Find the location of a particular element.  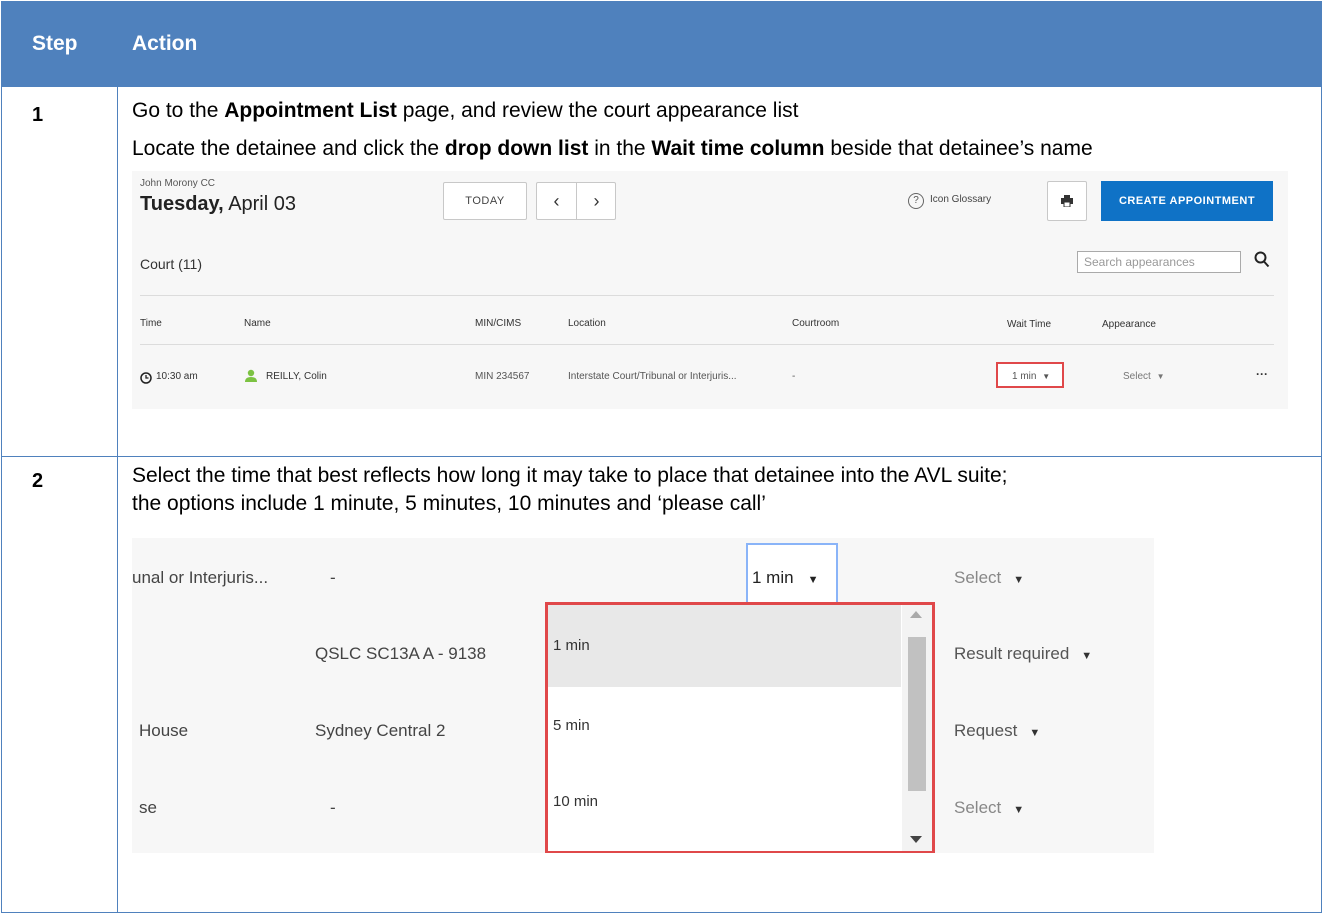

wait-time-options-list: 1 min 5 min 10 min is located at coordinates (740, 727).